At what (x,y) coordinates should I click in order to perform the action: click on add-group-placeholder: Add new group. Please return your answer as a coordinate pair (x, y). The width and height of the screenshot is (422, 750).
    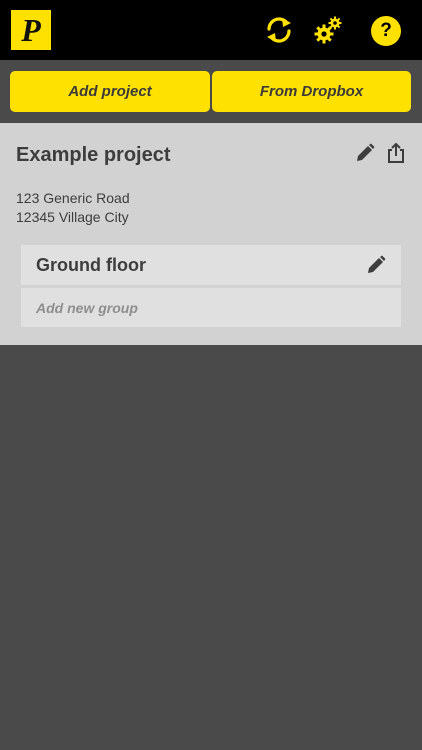
    Looking at the image, I should click on (87, 308).